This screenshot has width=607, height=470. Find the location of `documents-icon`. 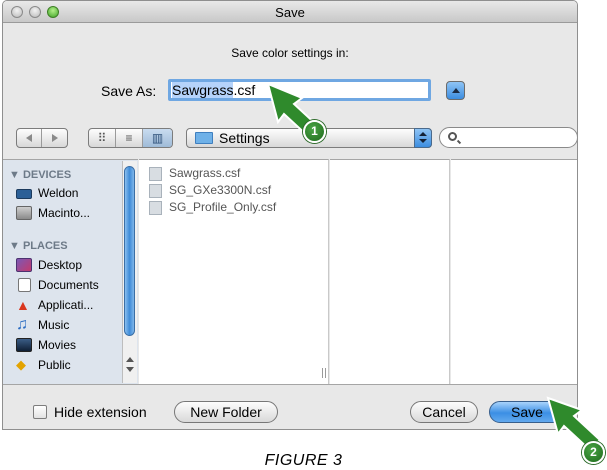

documents-icon is located at coordinates (24, 285).